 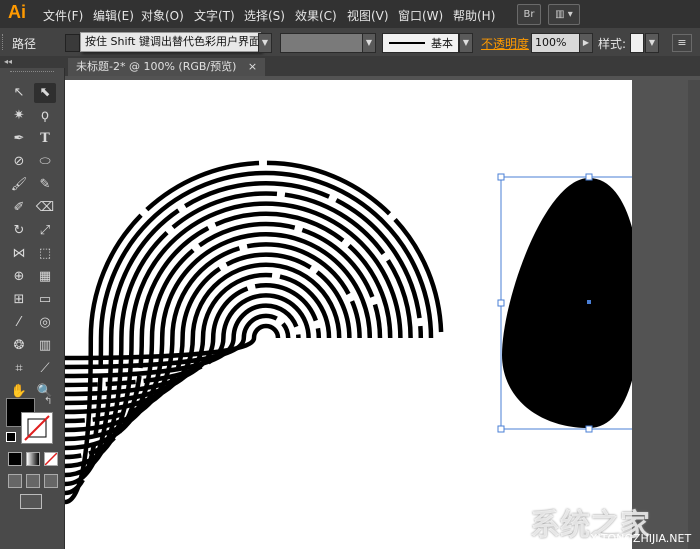 I want to click on none-mode-icon, so click(x=51, y=459).